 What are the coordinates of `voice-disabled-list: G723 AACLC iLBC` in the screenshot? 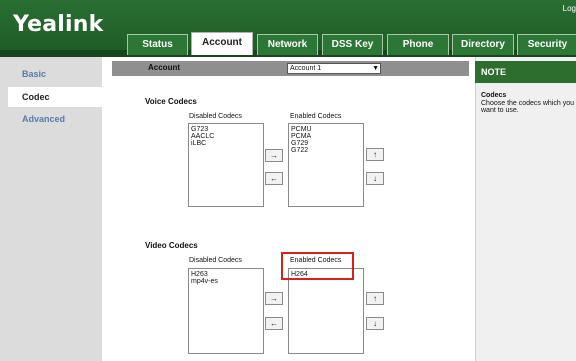 It's located at (226, 165).